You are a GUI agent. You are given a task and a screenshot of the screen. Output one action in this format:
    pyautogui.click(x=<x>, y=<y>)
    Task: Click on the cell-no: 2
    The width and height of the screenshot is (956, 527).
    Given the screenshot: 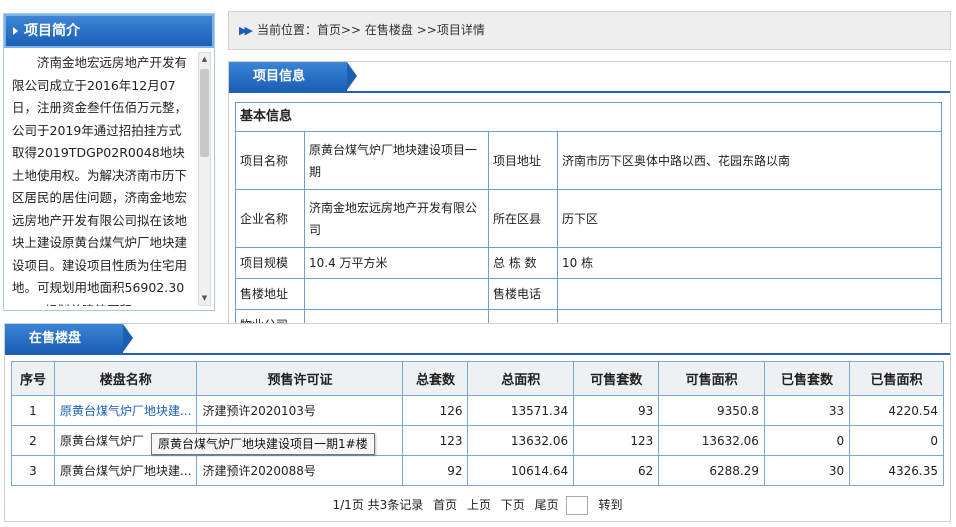 What is the action you would take?
    pyautogui.click(x=33, y=440)
    